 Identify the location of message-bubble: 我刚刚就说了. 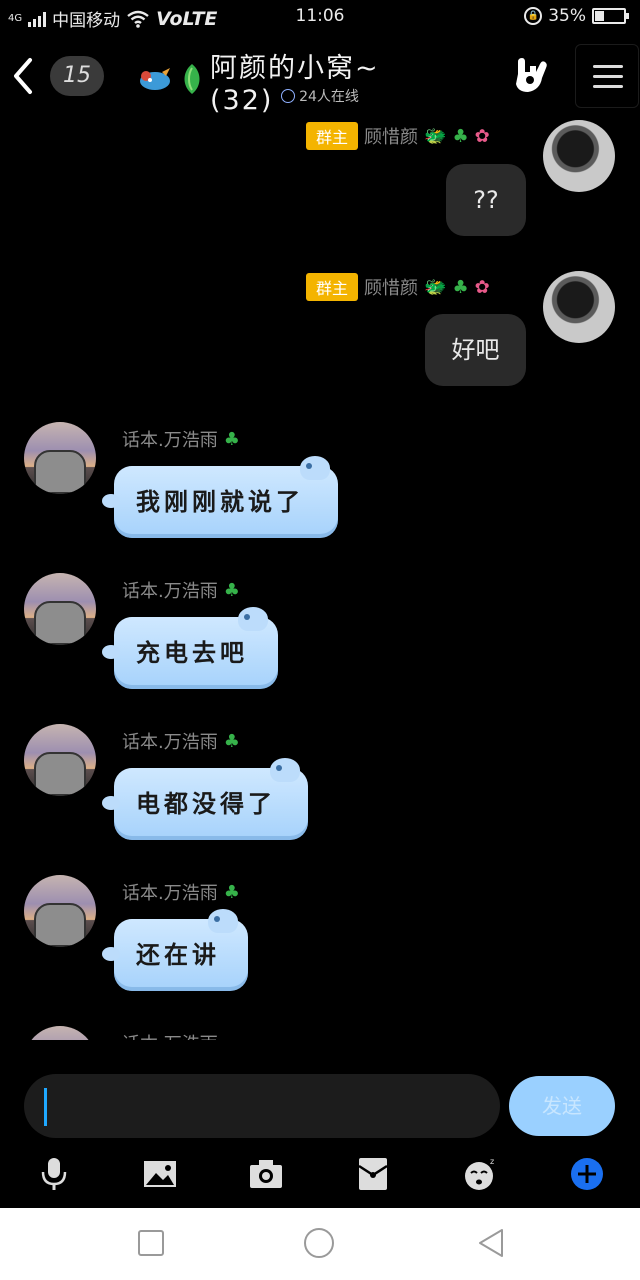
(220, 497).